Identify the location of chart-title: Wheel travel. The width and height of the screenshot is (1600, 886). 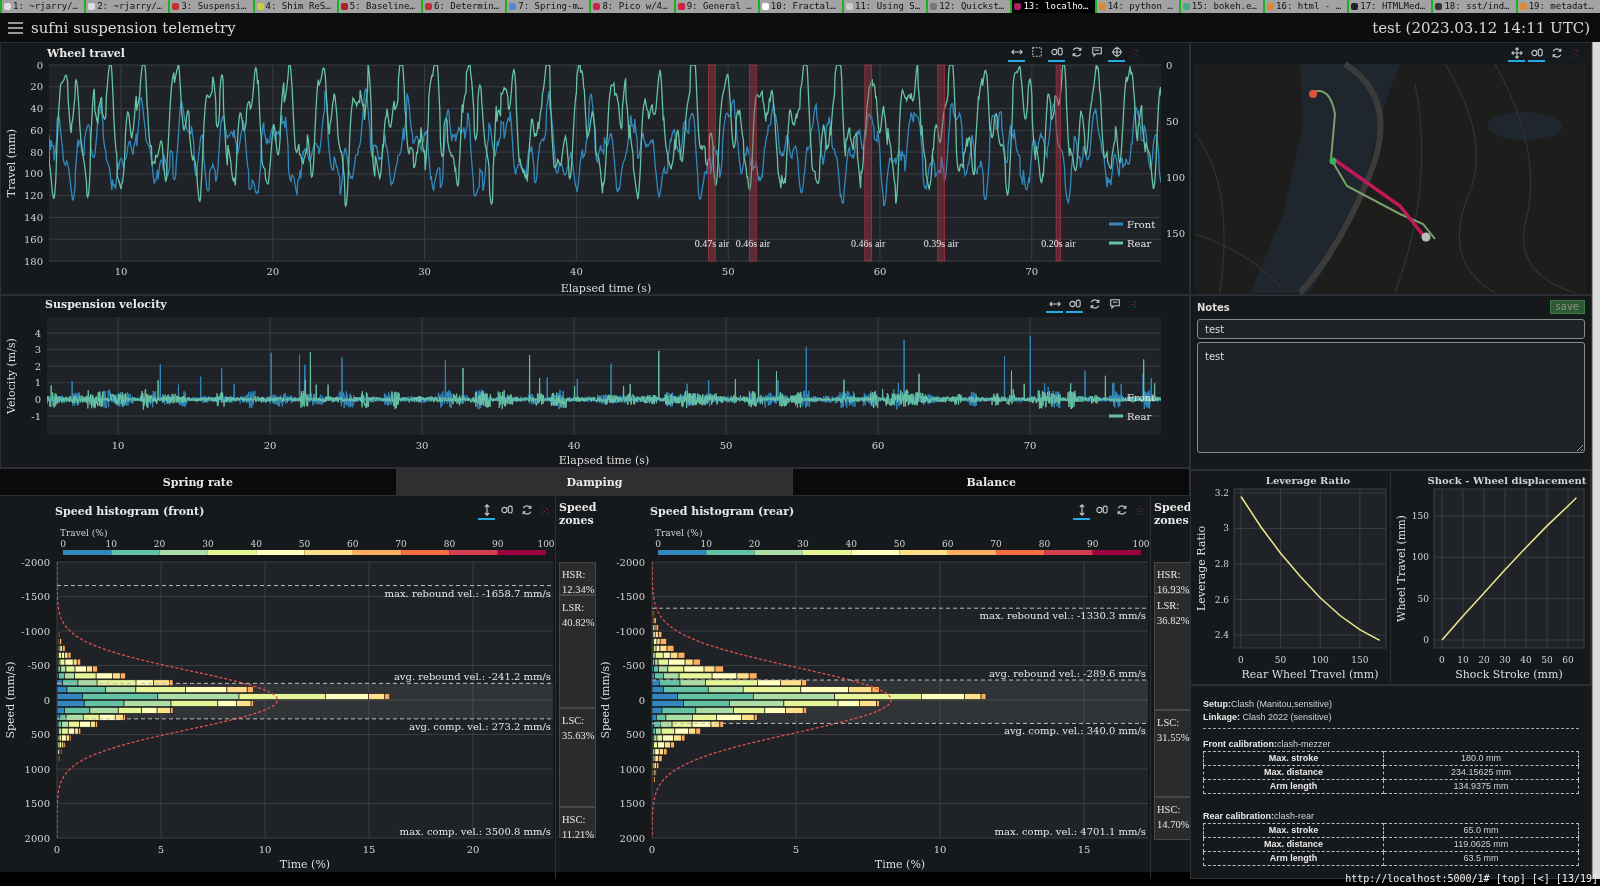
(86, 53).